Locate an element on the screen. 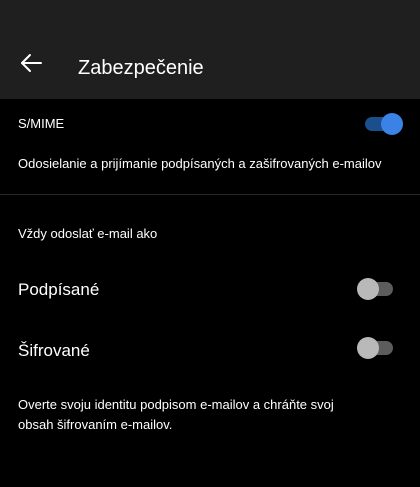 The height and width of the screenshot is (487, 420). section-divider is located at coordinates (210, 194).